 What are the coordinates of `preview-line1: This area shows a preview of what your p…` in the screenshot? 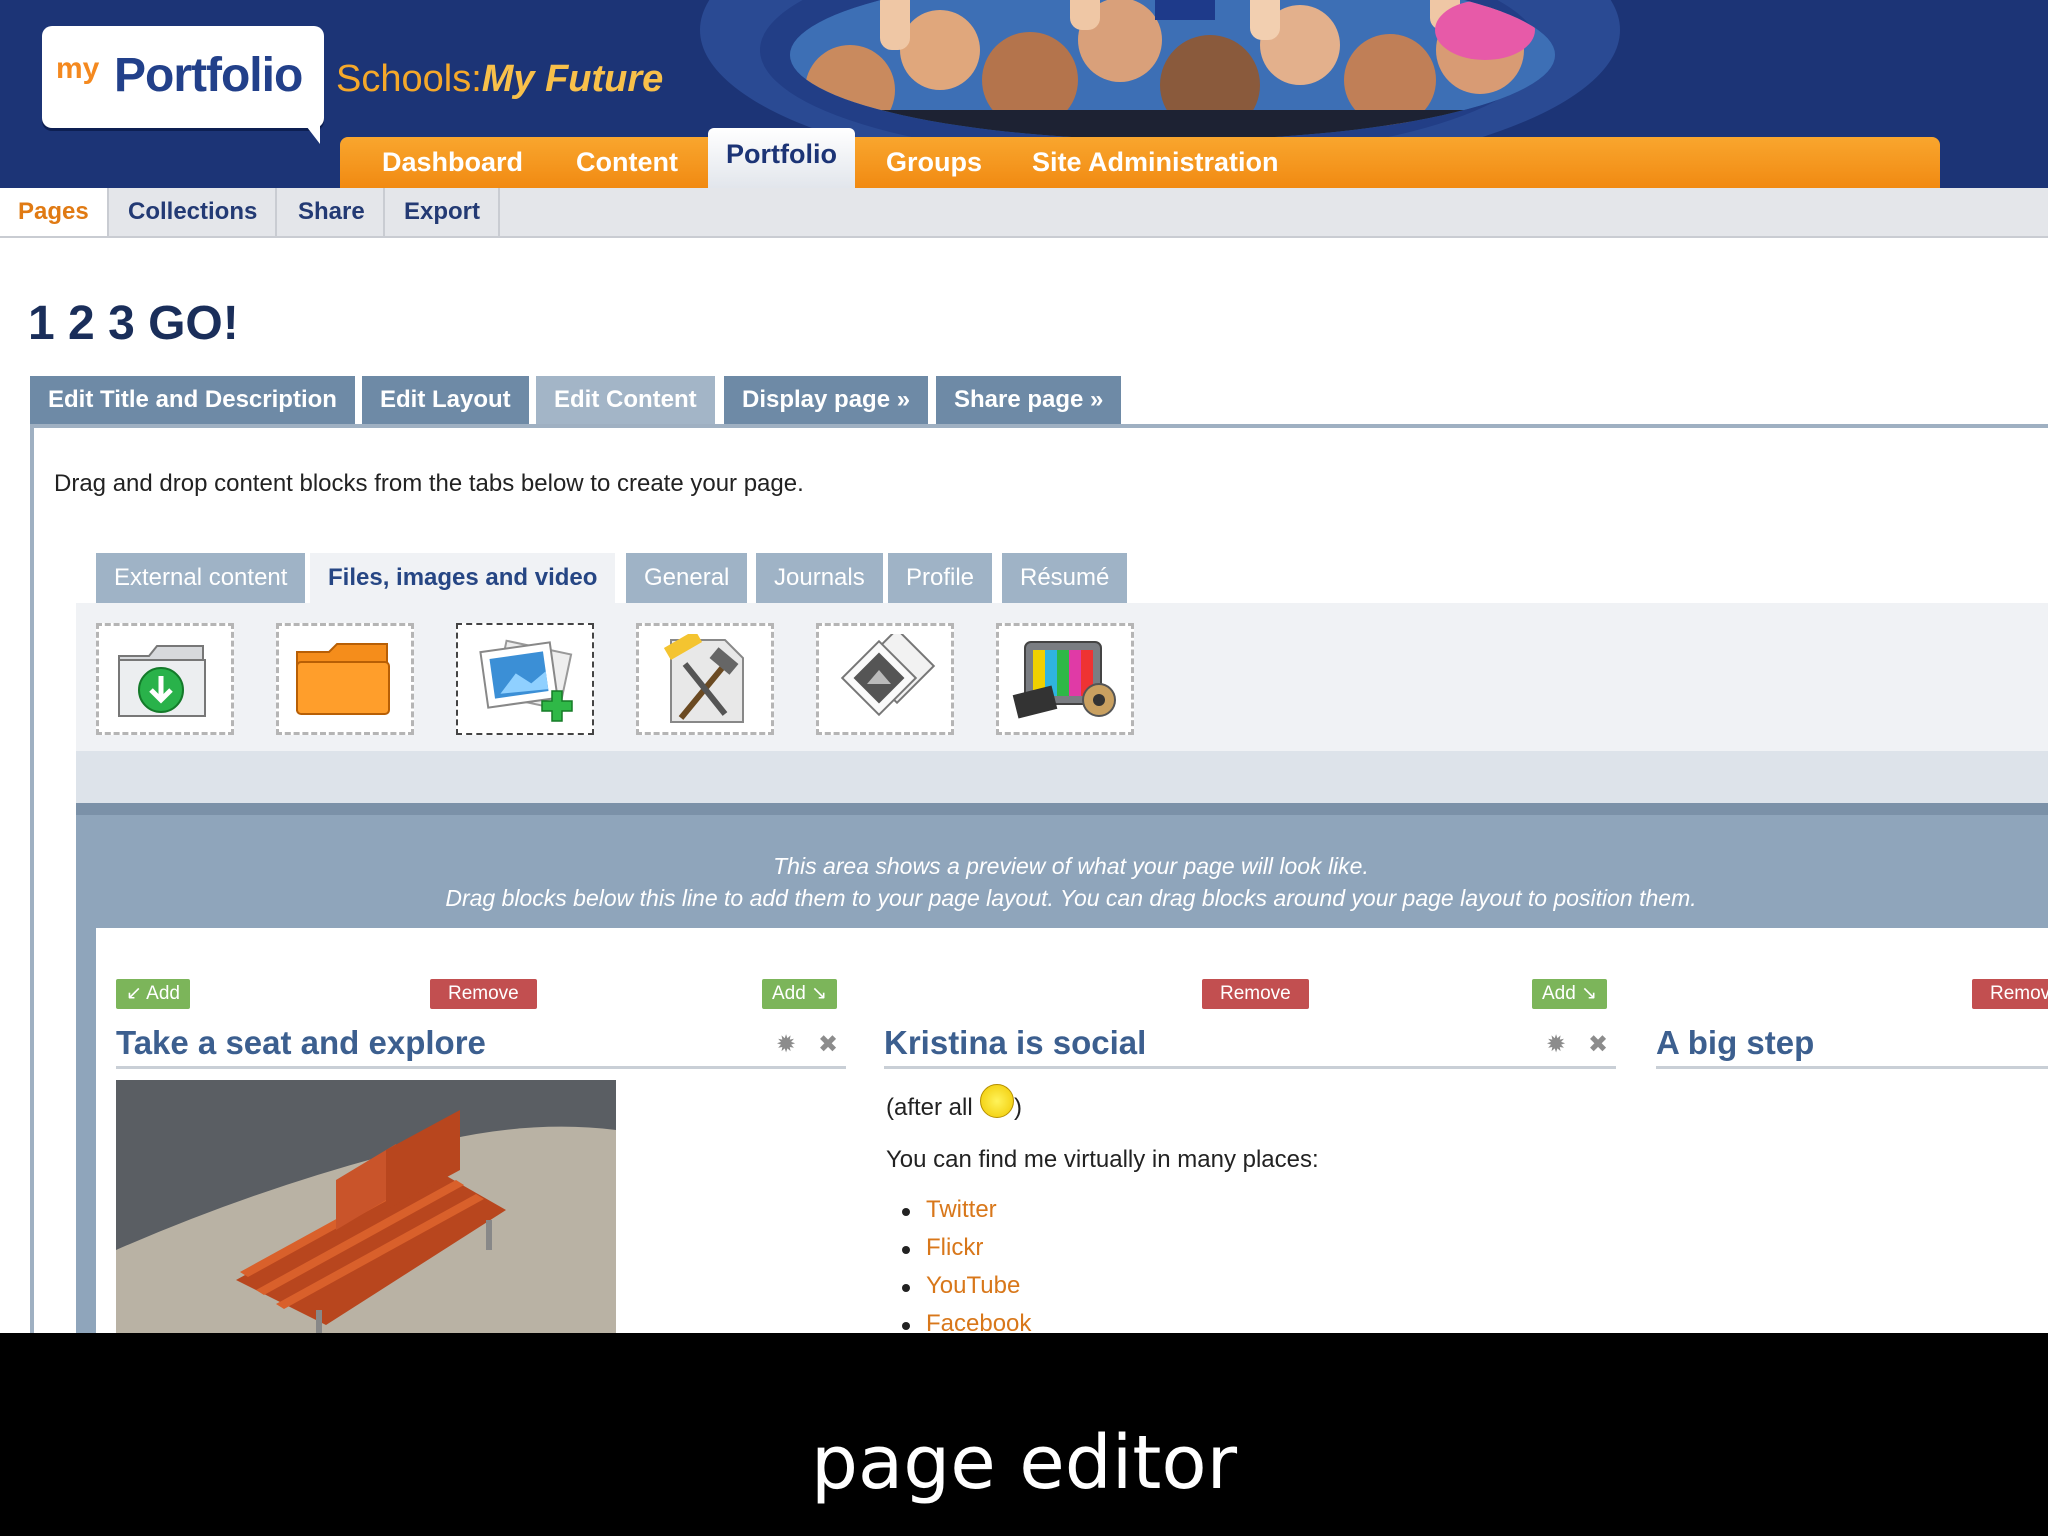 It's located at (1071, 866).